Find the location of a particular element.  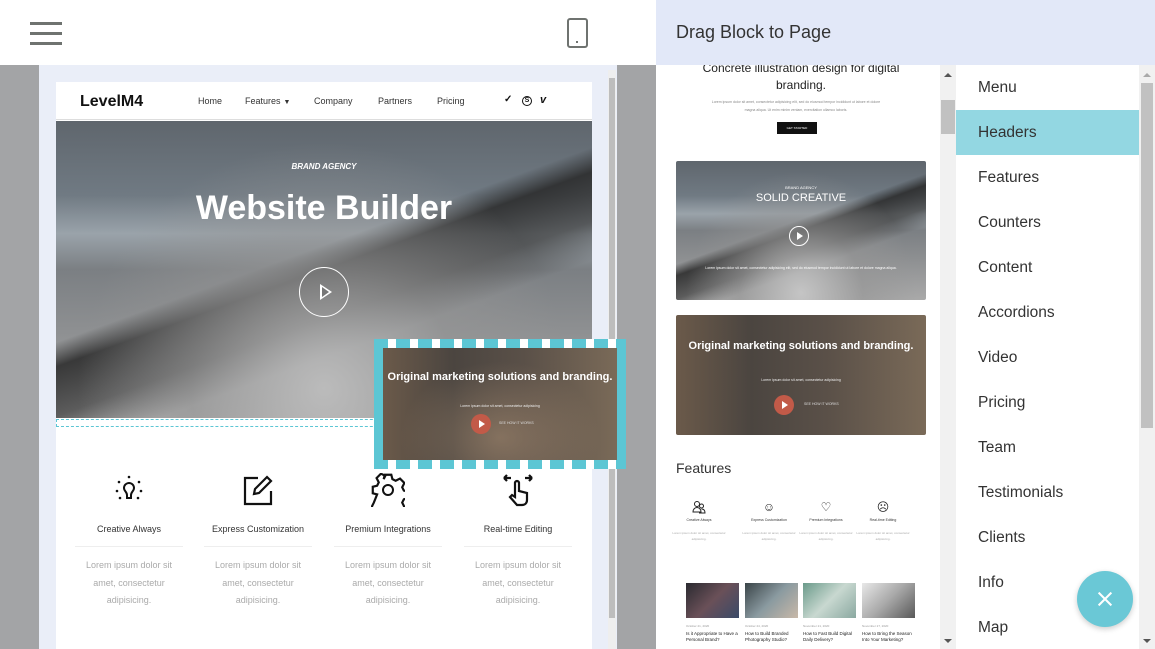

sad-face-icon: ☹ is located at coordinates (883, 507).